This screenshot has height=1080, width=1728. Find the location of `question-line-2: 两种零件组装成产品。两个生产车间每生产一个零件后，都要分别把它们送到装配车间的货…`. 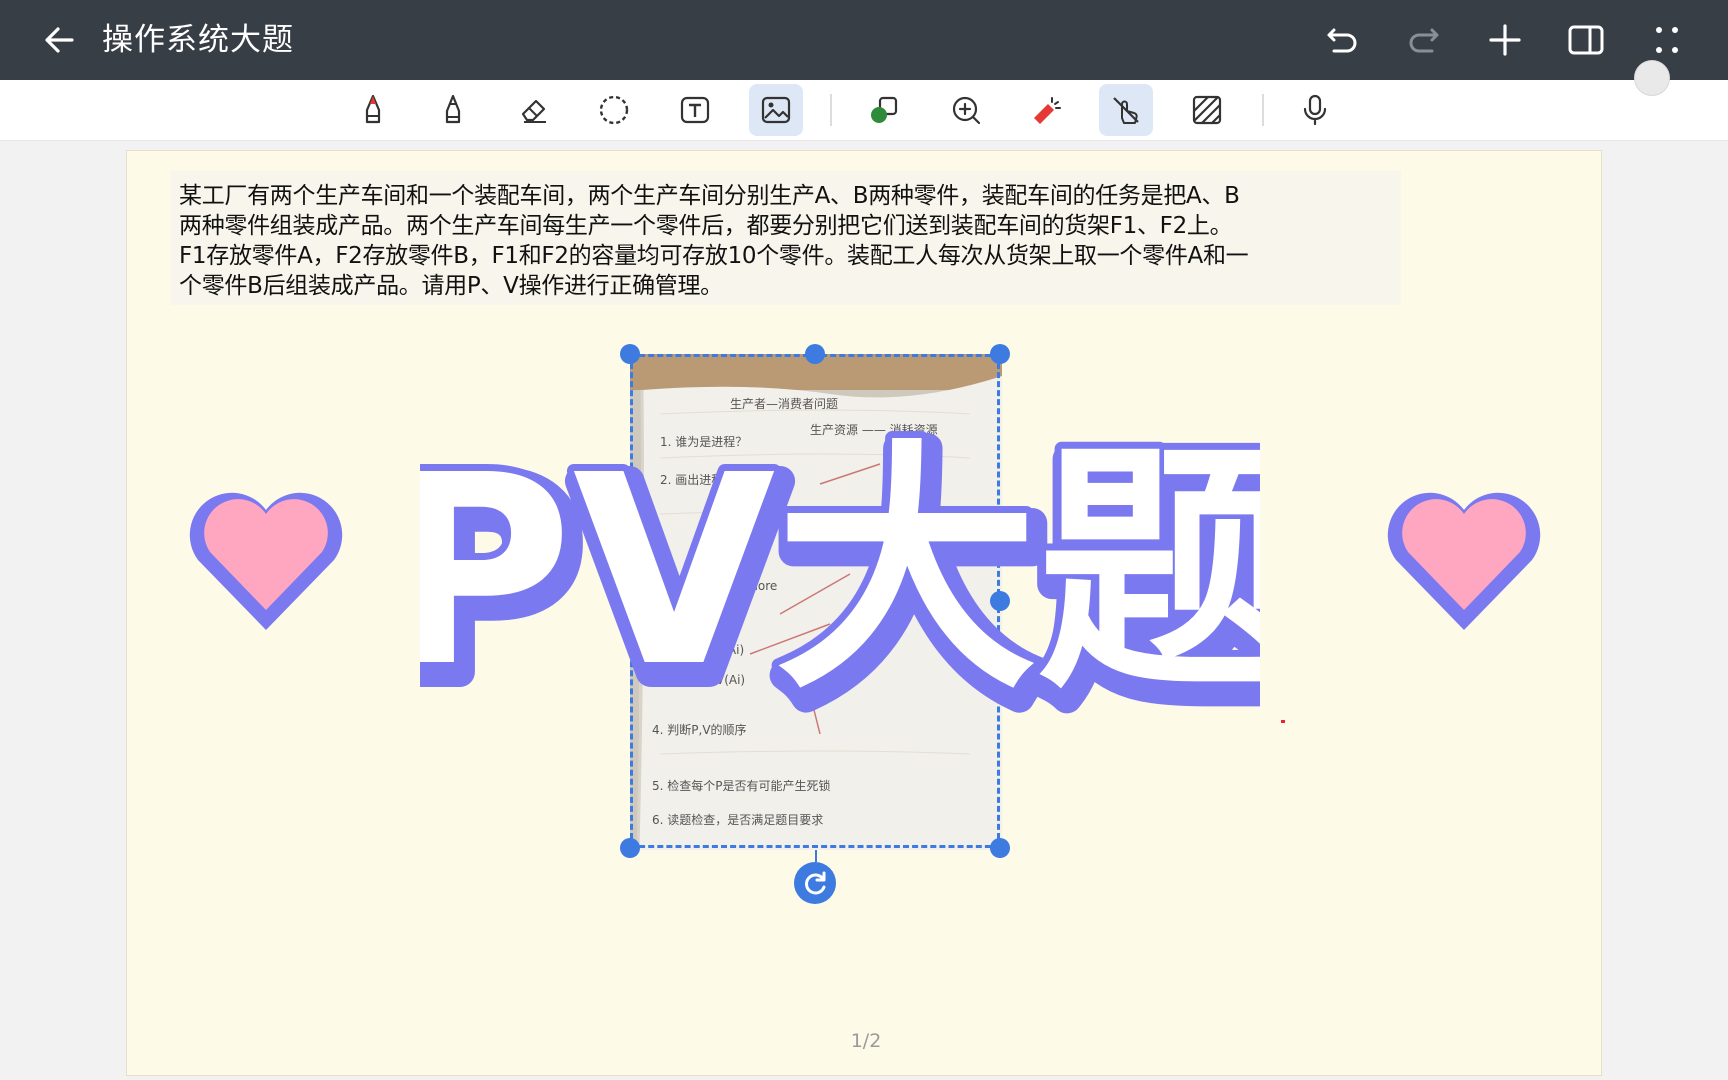

question-line-2: 两种零件组装成产品。两个生产车间每生产一个零件后，都要分别把它们送到装配车间的货… is located at coordinates (706, 226).